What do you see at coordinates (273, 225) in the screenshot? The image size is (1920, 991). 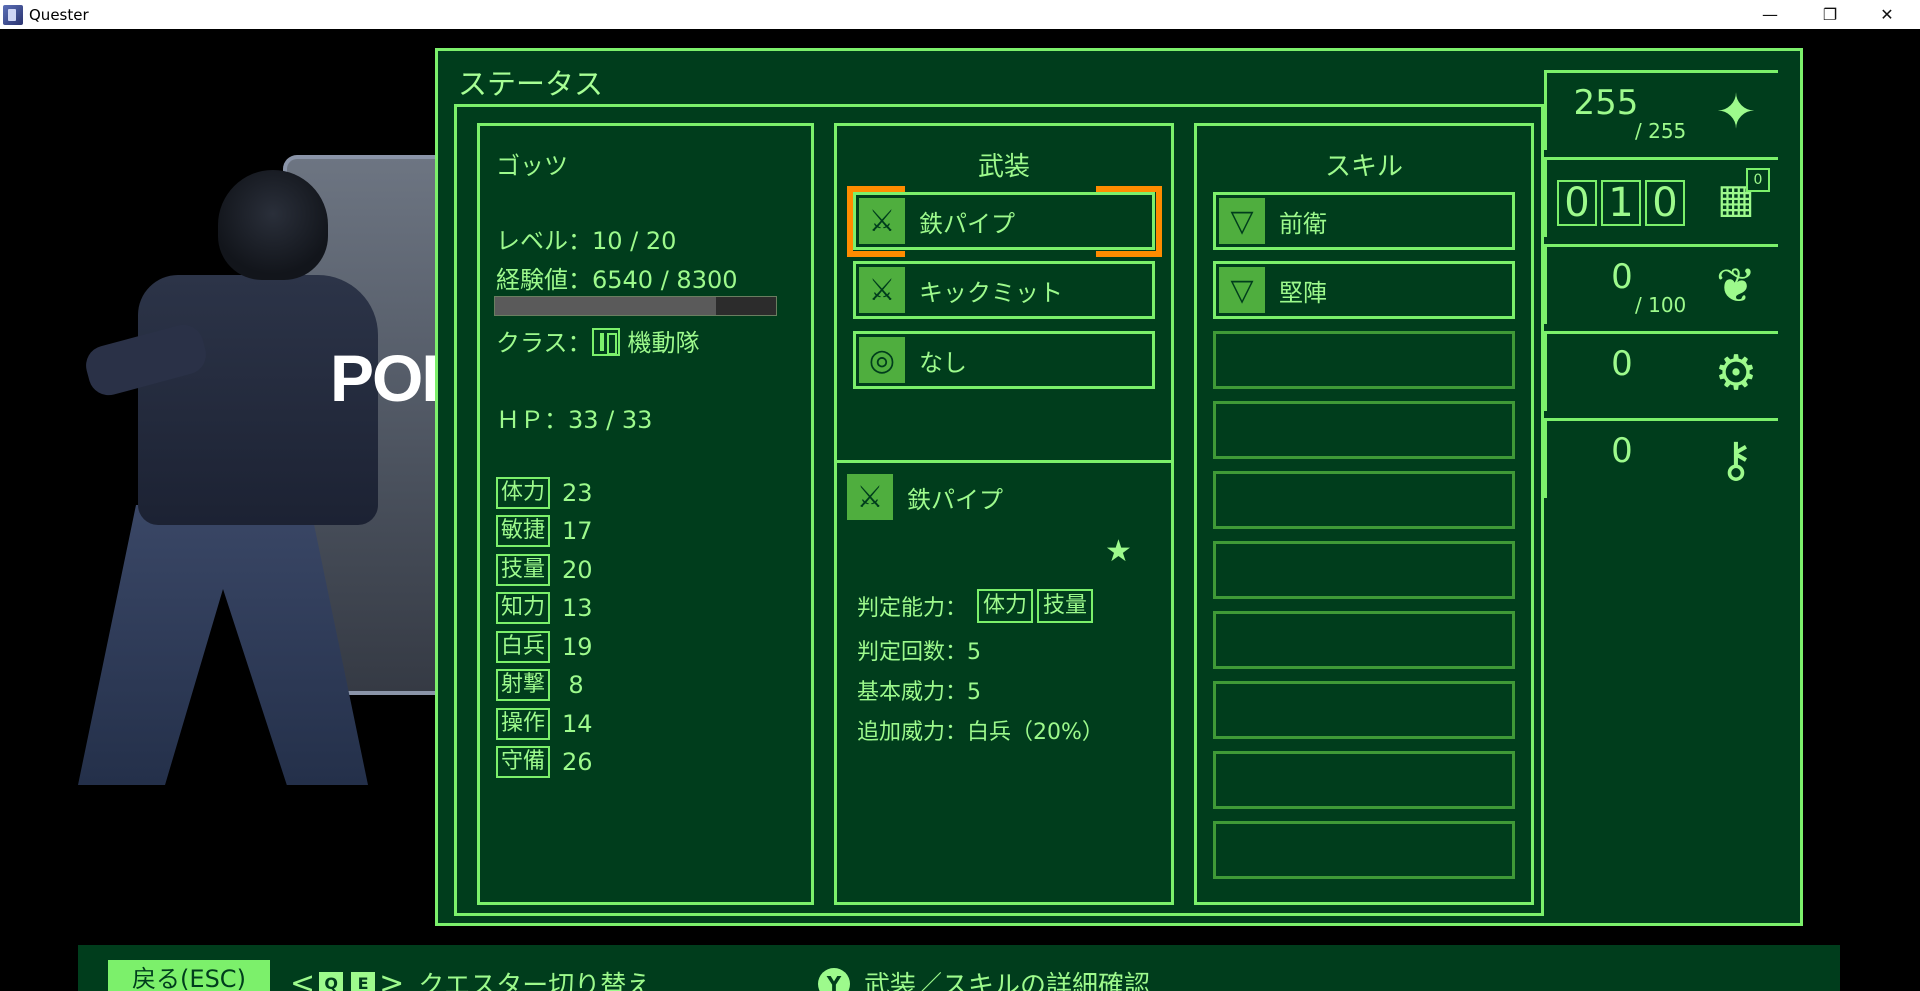 I see `soldier-helmet` at bounding box center [273, 225].